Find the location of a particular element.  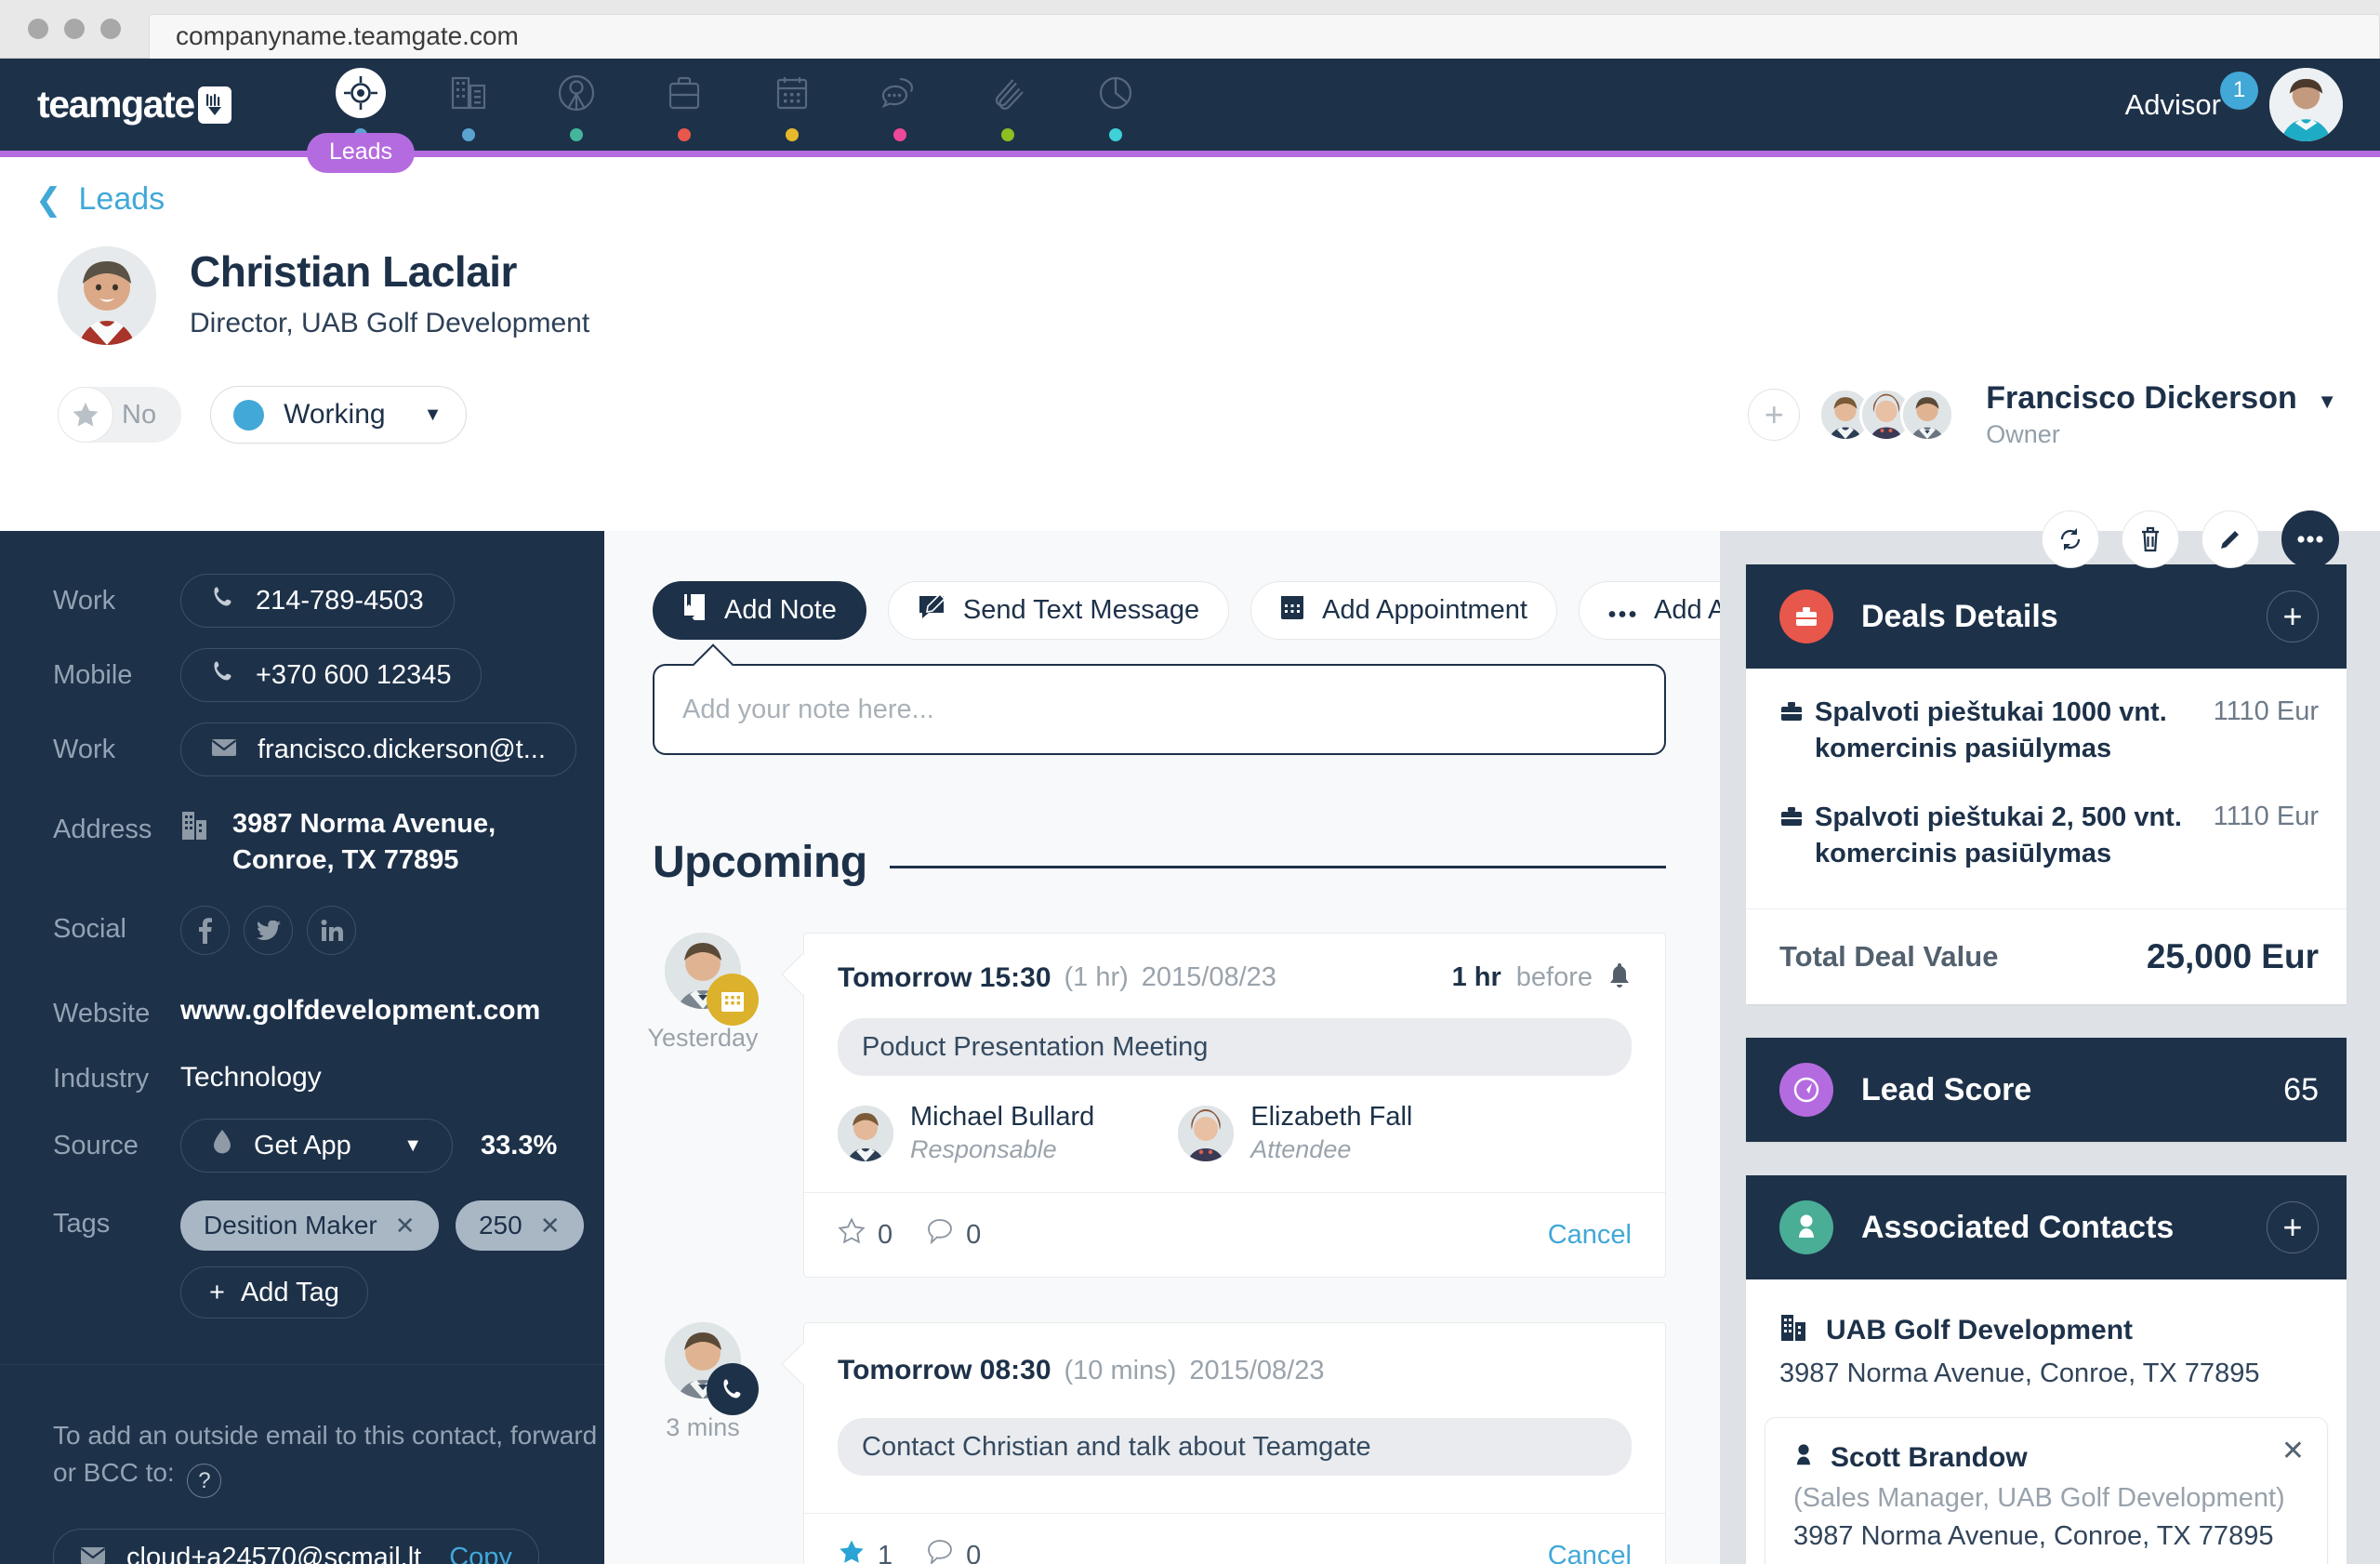

add-owner-button: + is located at coordinates (1774, 415).